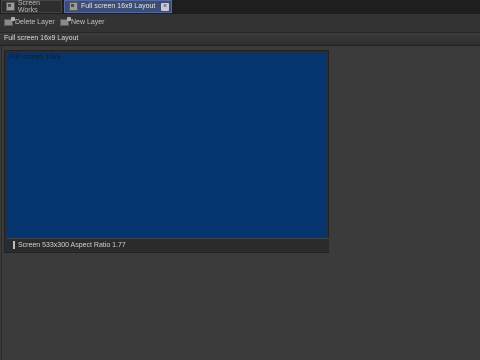  I want to click on delete-layer-button: Delete Layer, so click(29, 22).